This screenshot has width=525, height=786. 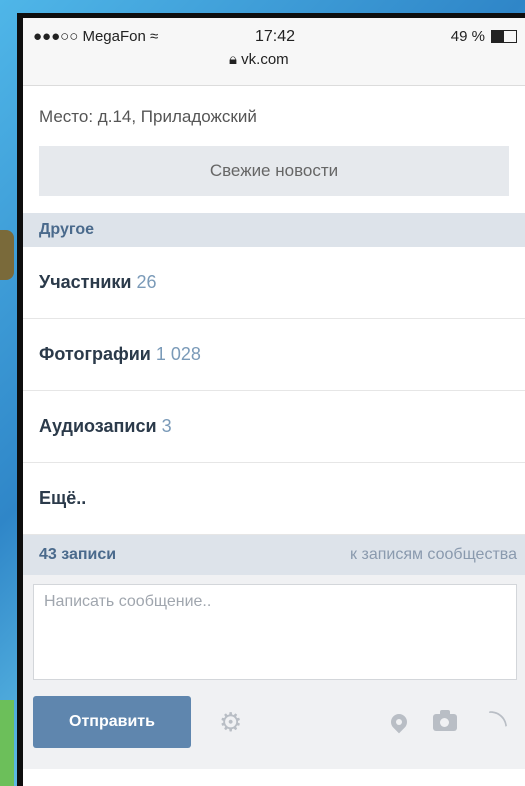 What do you see at coordinates (78, 554) in the screenshot?
I see `posts-count: 43 записи` at bounding box center [78, 554].